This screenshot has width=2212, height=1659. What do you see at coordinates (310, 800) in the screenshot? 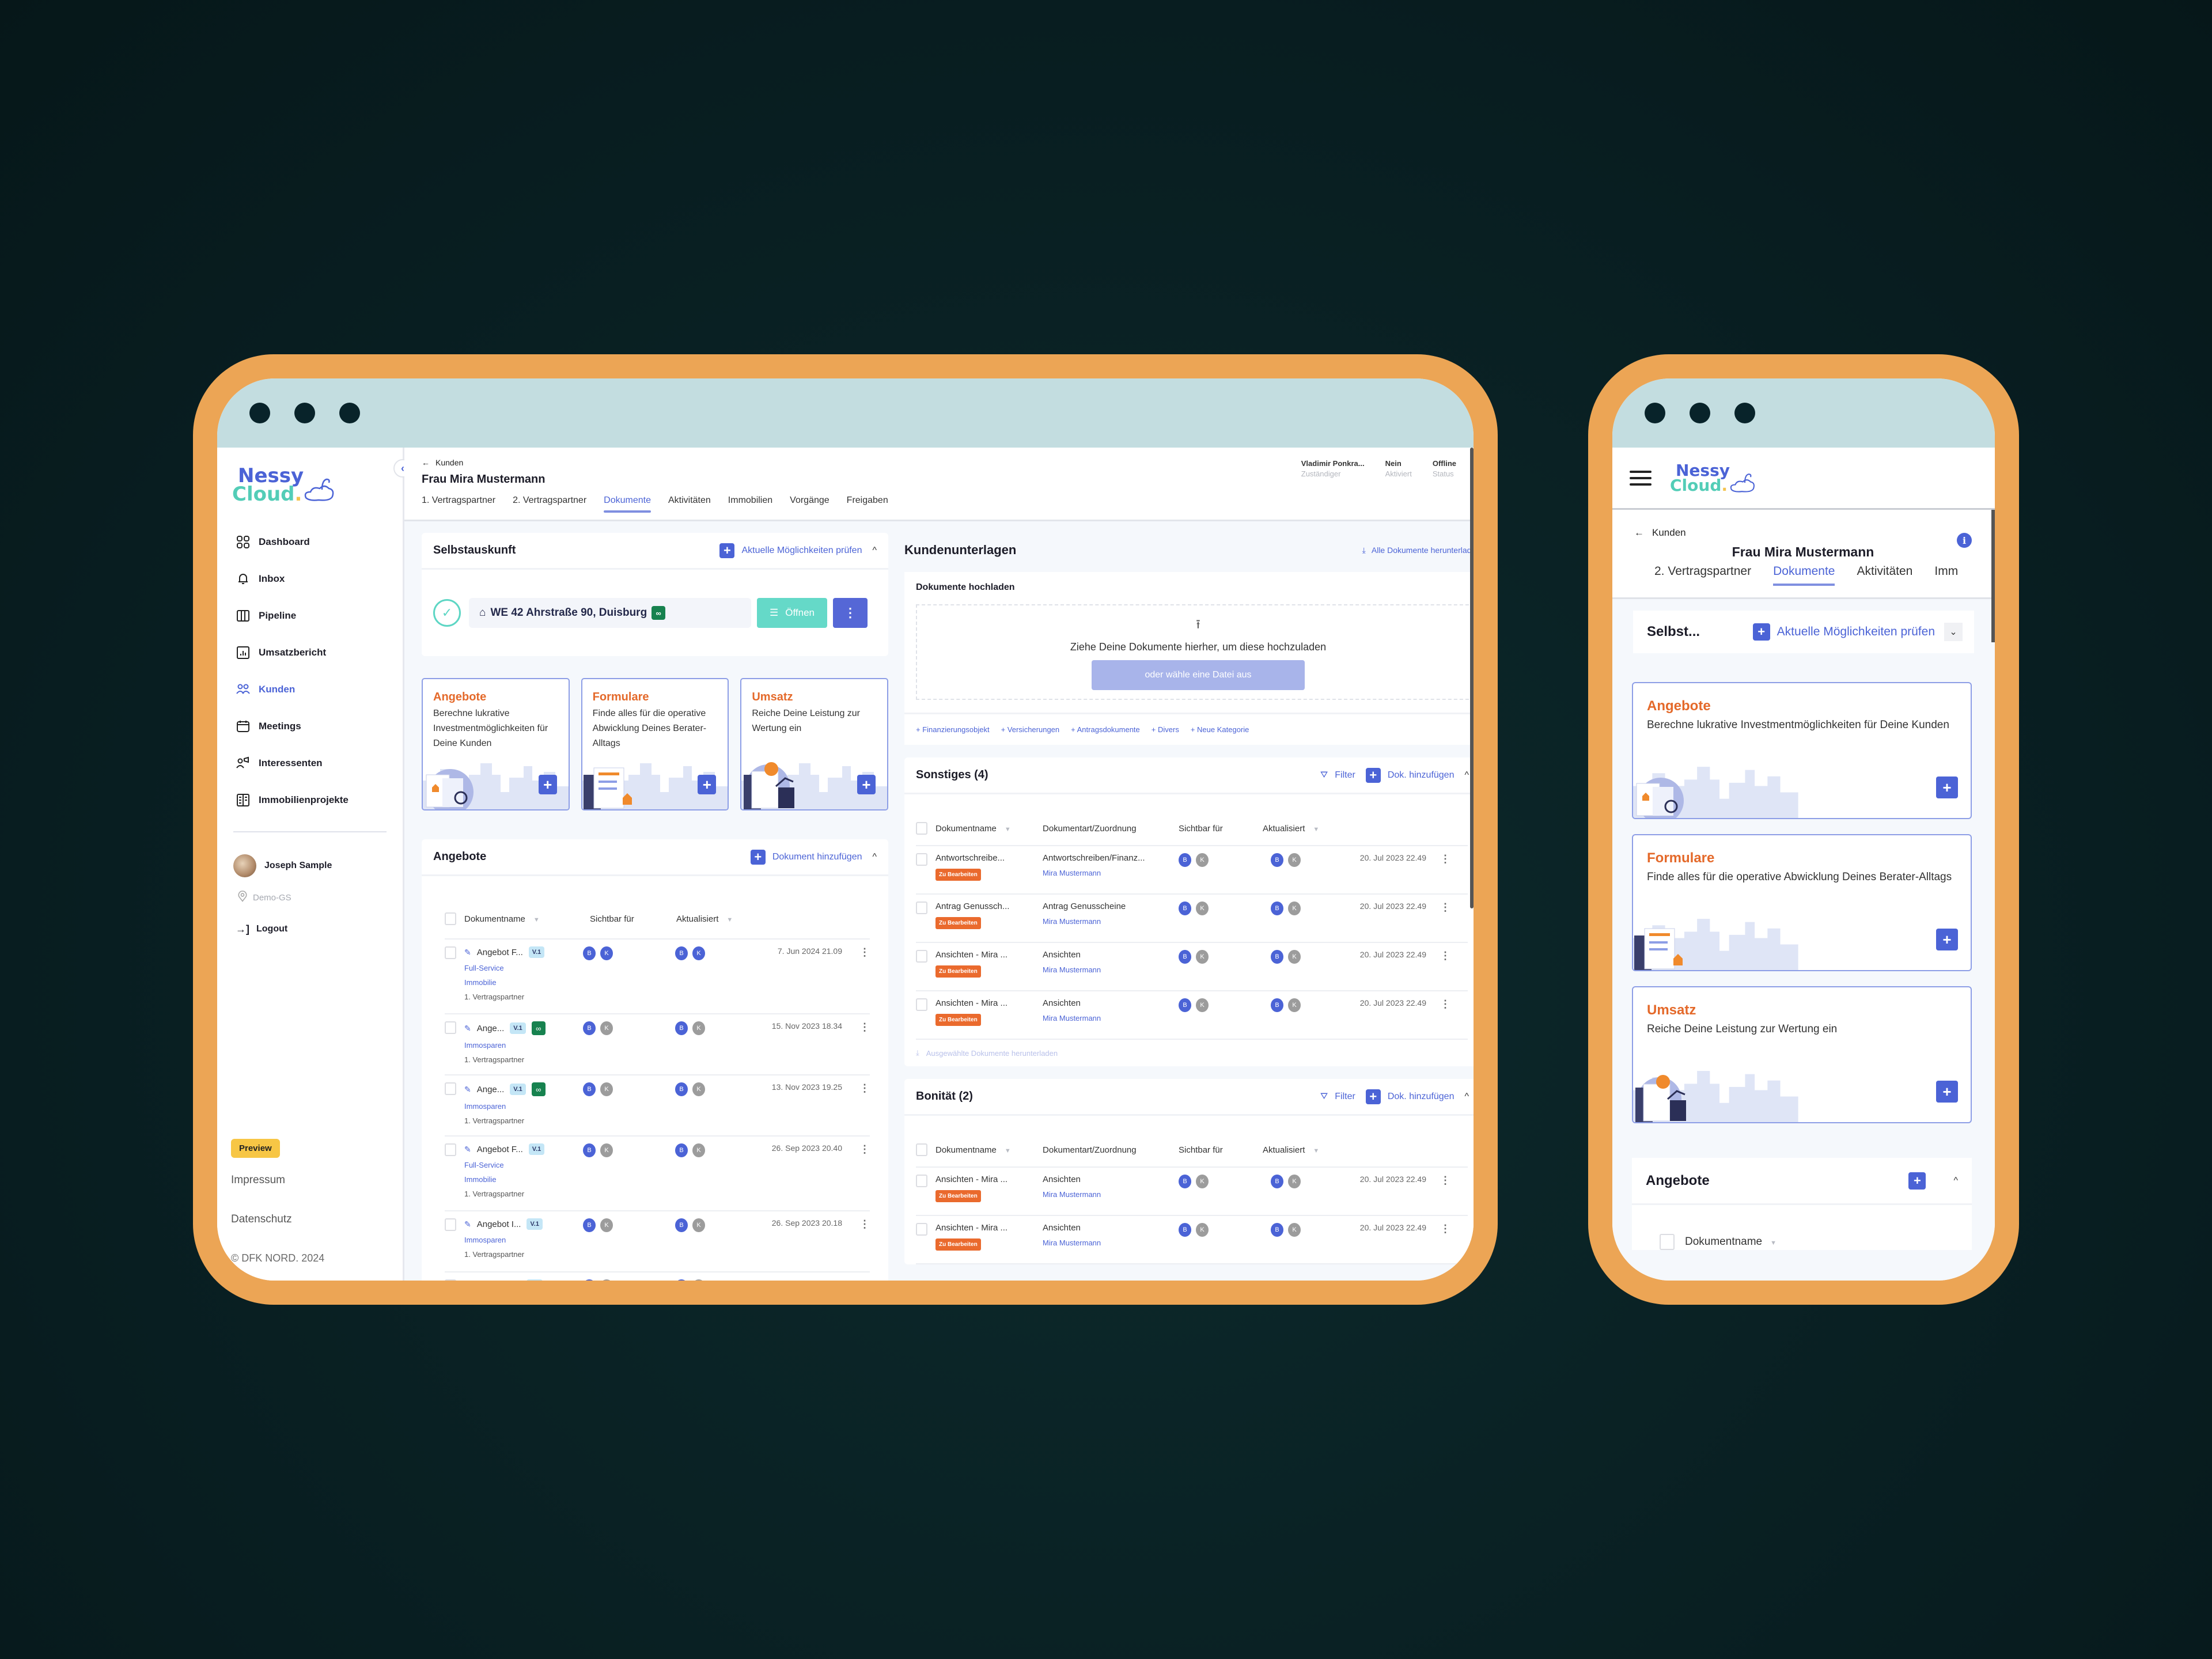
I see `sidebar-item-immobilienprojekte: Immobilienprojekte` at bounding box center [310, 800].